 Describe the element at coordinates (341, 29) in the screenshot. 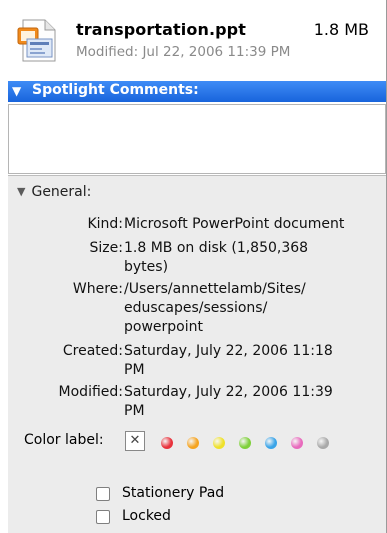

I see `file-size: 1.8 MB` at that location.